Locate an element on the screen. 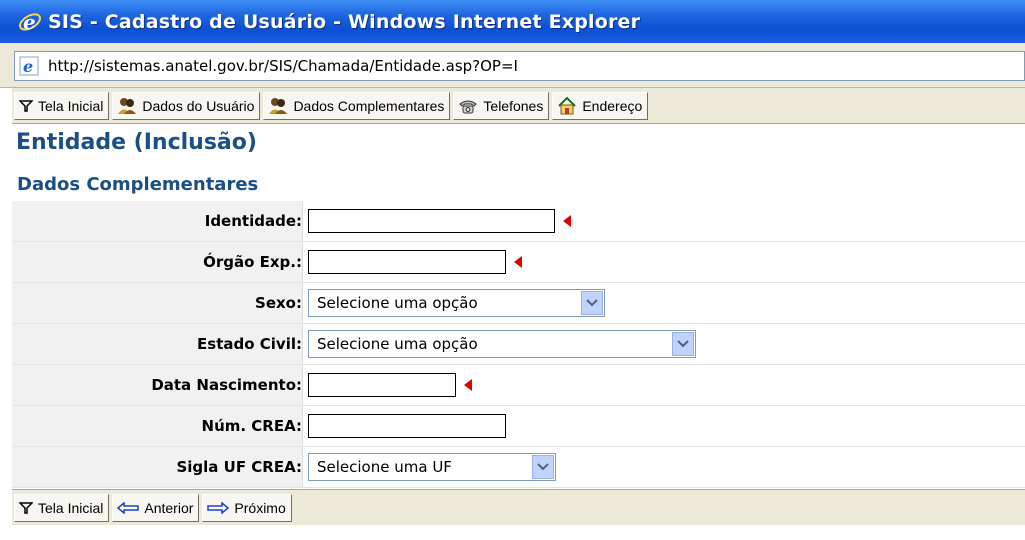 The image size is (1025, 540). num-crea-label: Núm. CREA: is located at coordinates (251, 426).